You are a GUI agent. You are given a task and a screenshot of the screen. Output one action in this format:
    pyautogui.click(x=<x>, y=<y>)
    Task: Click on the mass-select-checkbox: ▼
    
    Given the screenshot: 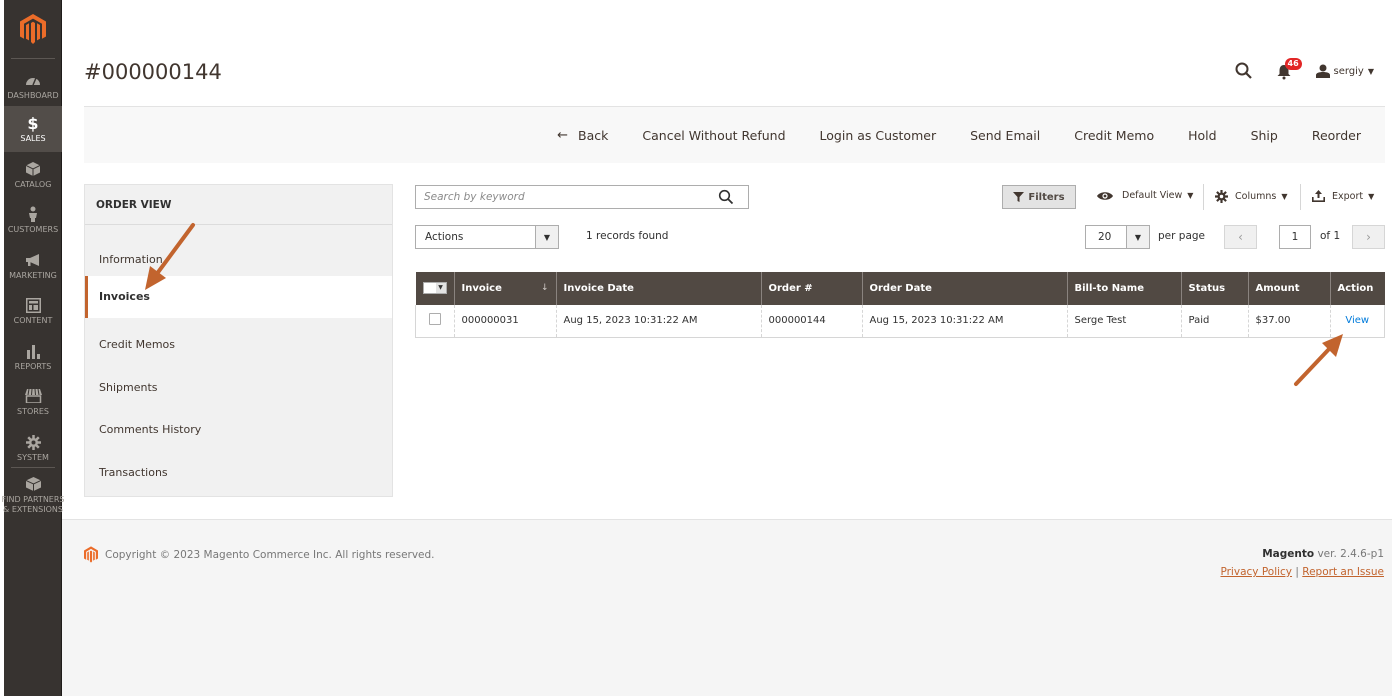 What is the action you would take?
    pyautogui.click(x=434, y=287)
    